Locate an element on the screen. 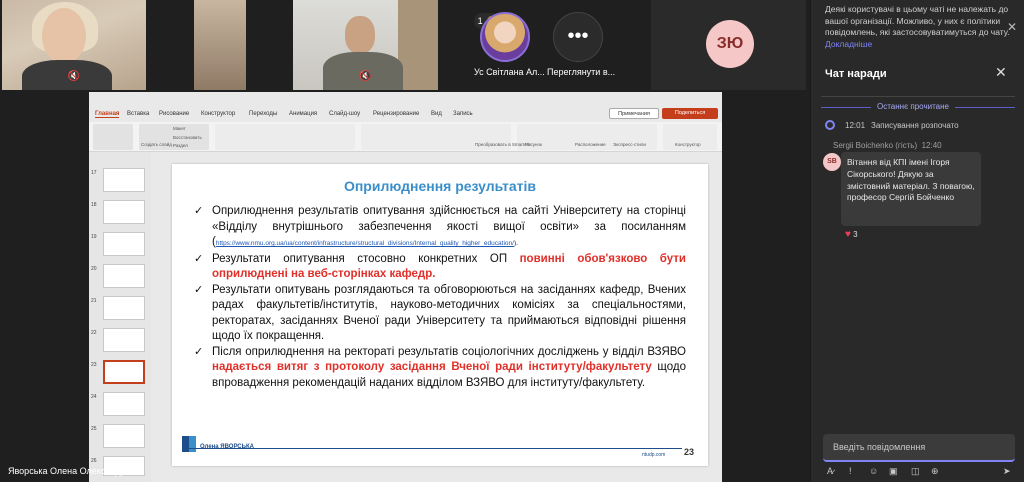  clipboard-group is located at coordinates (113, 137).